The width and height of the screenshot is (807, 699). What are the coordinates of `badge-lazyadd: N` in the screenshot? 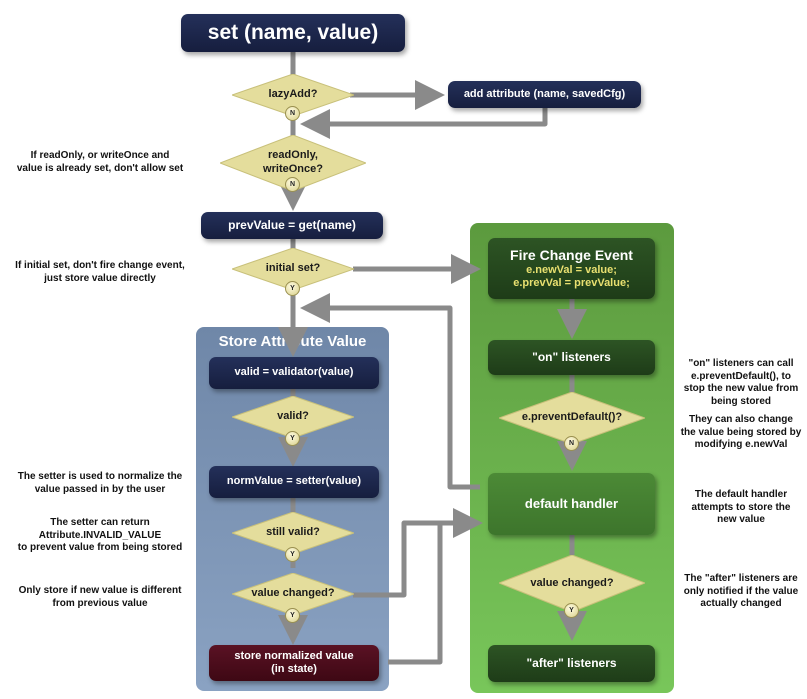 It's located at (292, 113).